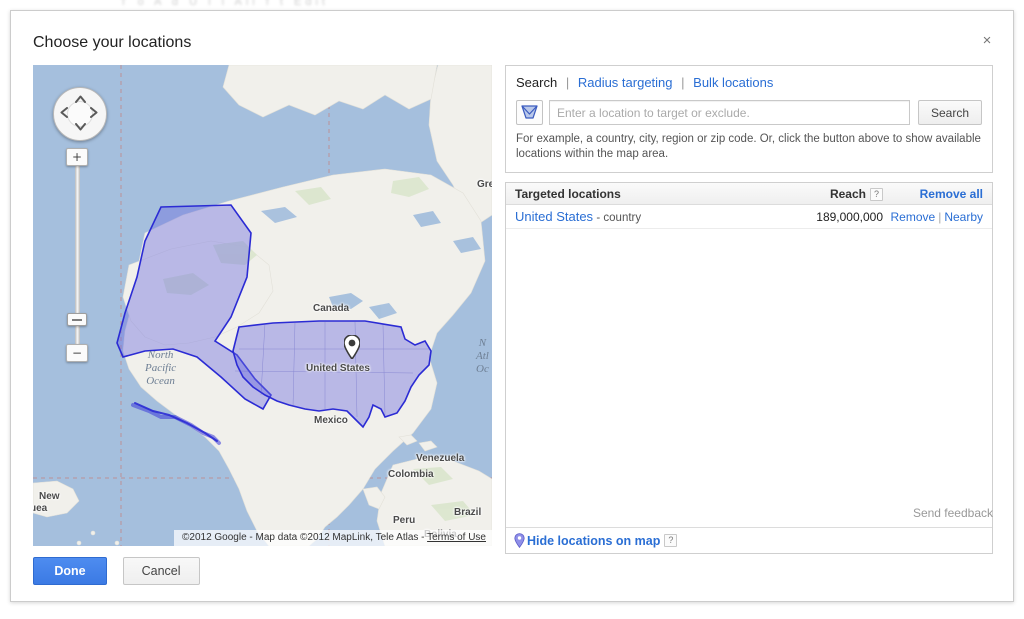  Describe the element at coordinates (116, 571) in the screenshot. I see `dialog-footer: Done Cancel` at that location.